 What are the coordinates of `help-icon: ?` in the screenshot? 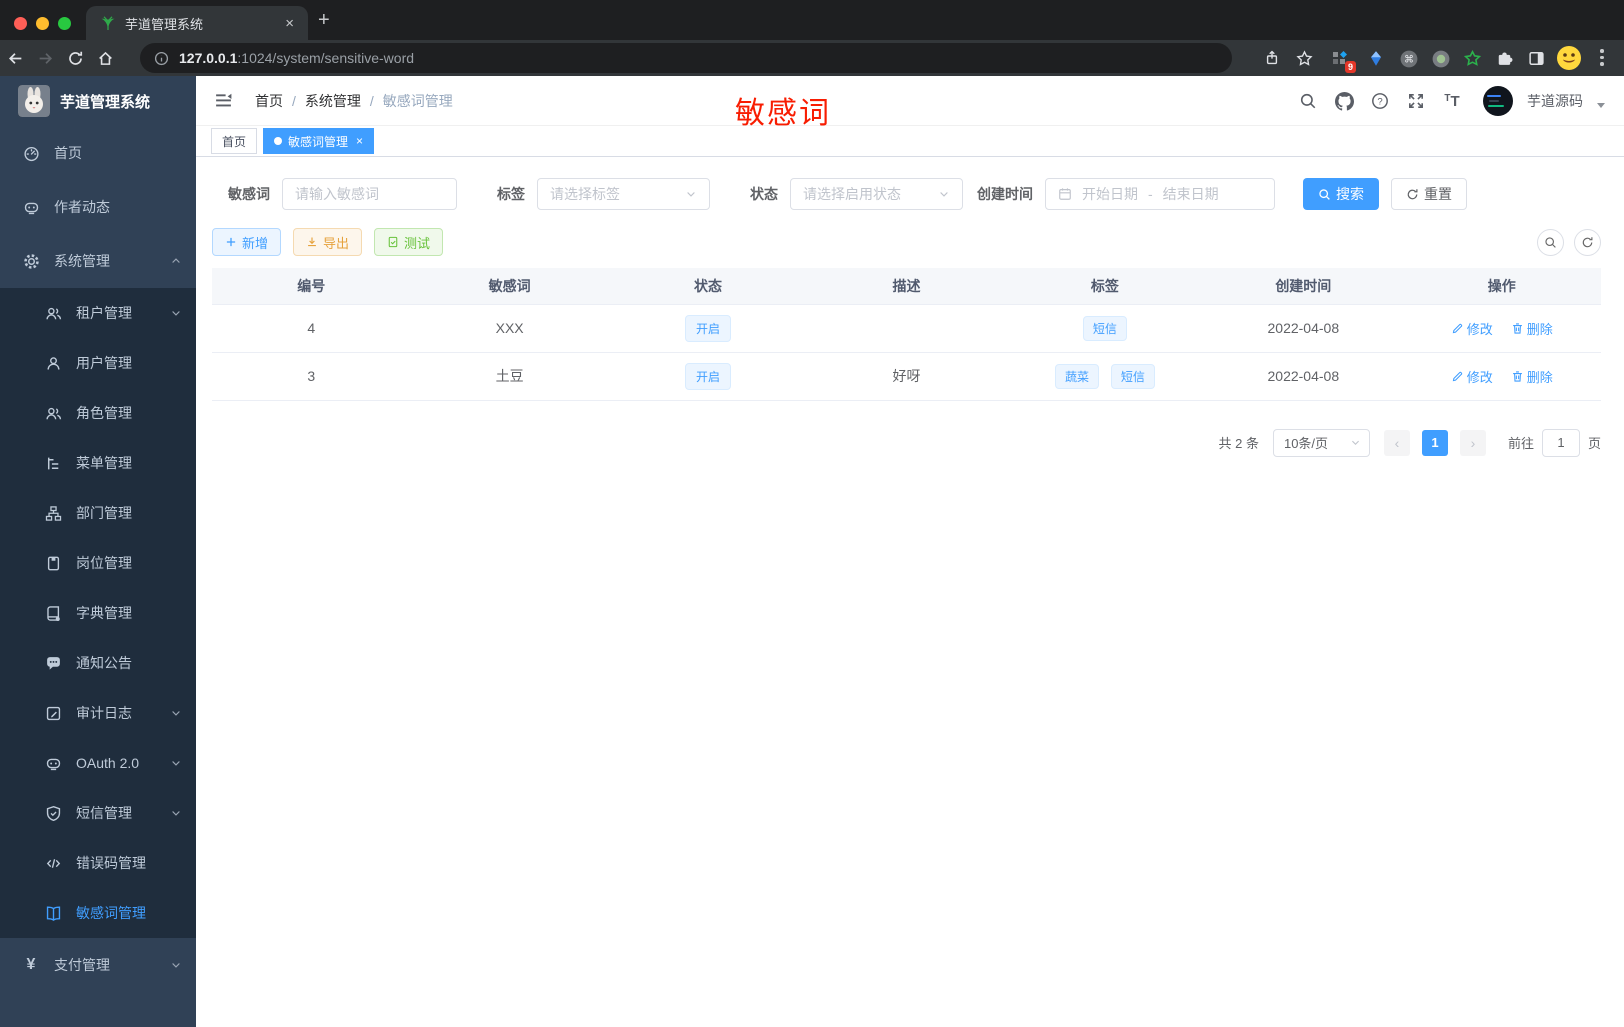 It's located at (1380, 101).